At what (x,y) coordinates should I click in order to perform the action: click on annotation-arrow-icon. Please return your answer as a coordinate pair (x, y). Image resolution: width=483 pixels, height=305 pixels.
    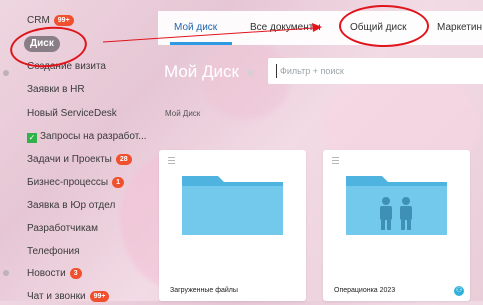
    Looking at the image, I should click on (212, 33).